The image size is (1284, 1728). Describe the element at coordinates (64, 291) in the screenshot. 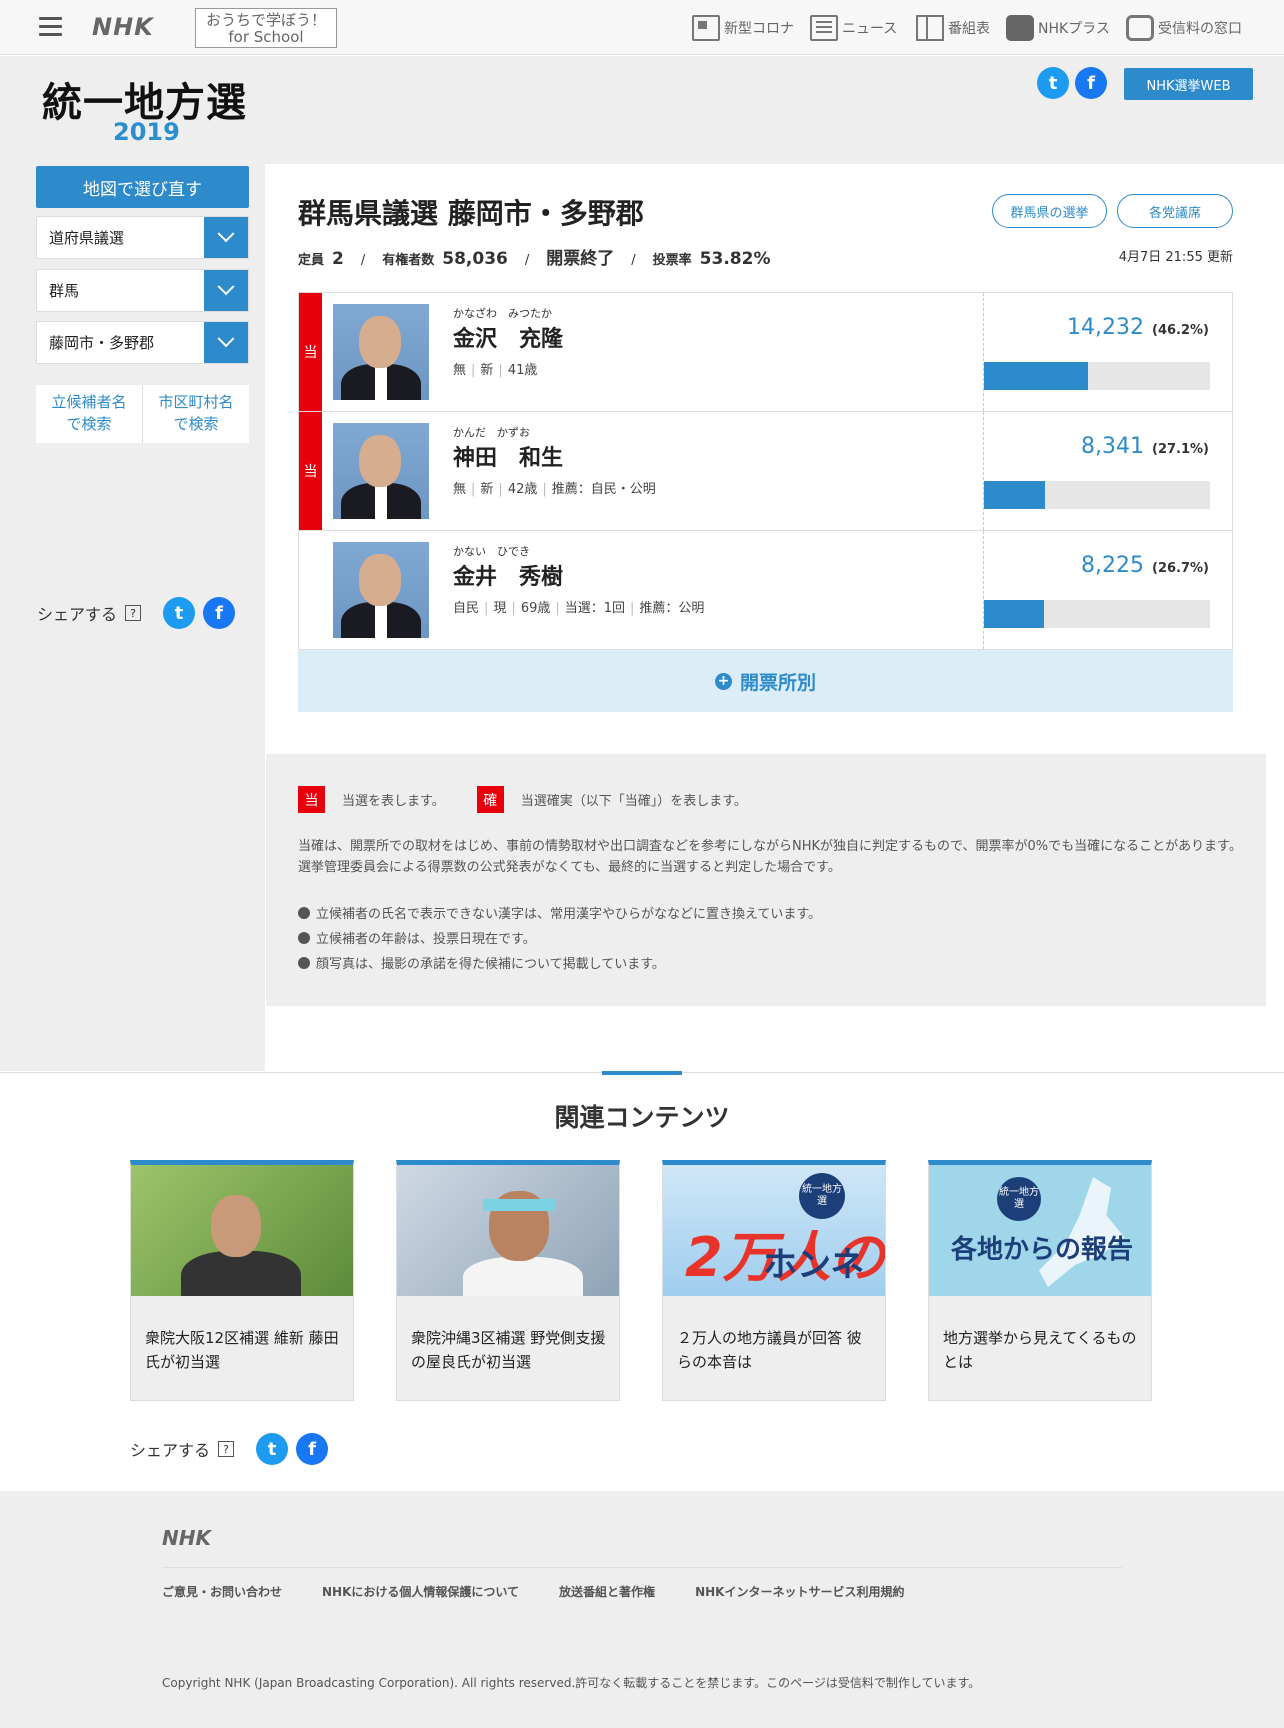

I see `prefecture-value: 群馬` at that location.